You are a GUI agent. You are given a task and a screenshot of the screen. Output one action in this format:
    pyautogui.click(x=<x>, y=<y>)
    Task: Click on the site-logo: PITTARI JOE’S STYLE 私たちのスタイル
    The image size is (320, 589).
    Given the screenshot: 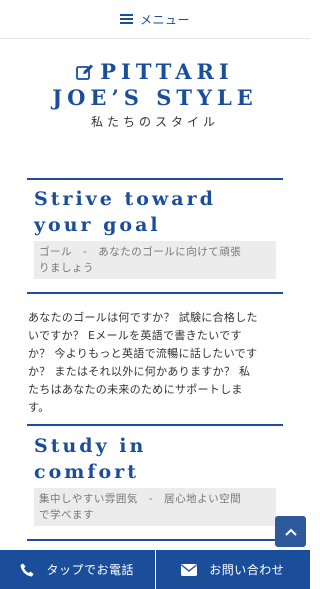 What is the action you would take?
    pyautogui.click(x=155, y=94)
    